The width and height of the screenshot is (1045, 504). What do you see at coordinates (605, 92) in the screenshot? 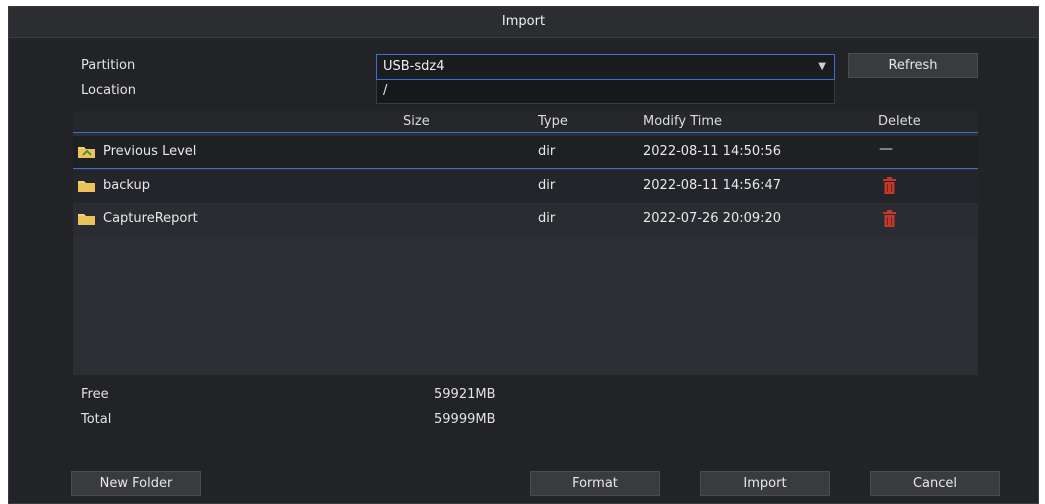
I see `location-field: /` at bounding box center [605, 92].